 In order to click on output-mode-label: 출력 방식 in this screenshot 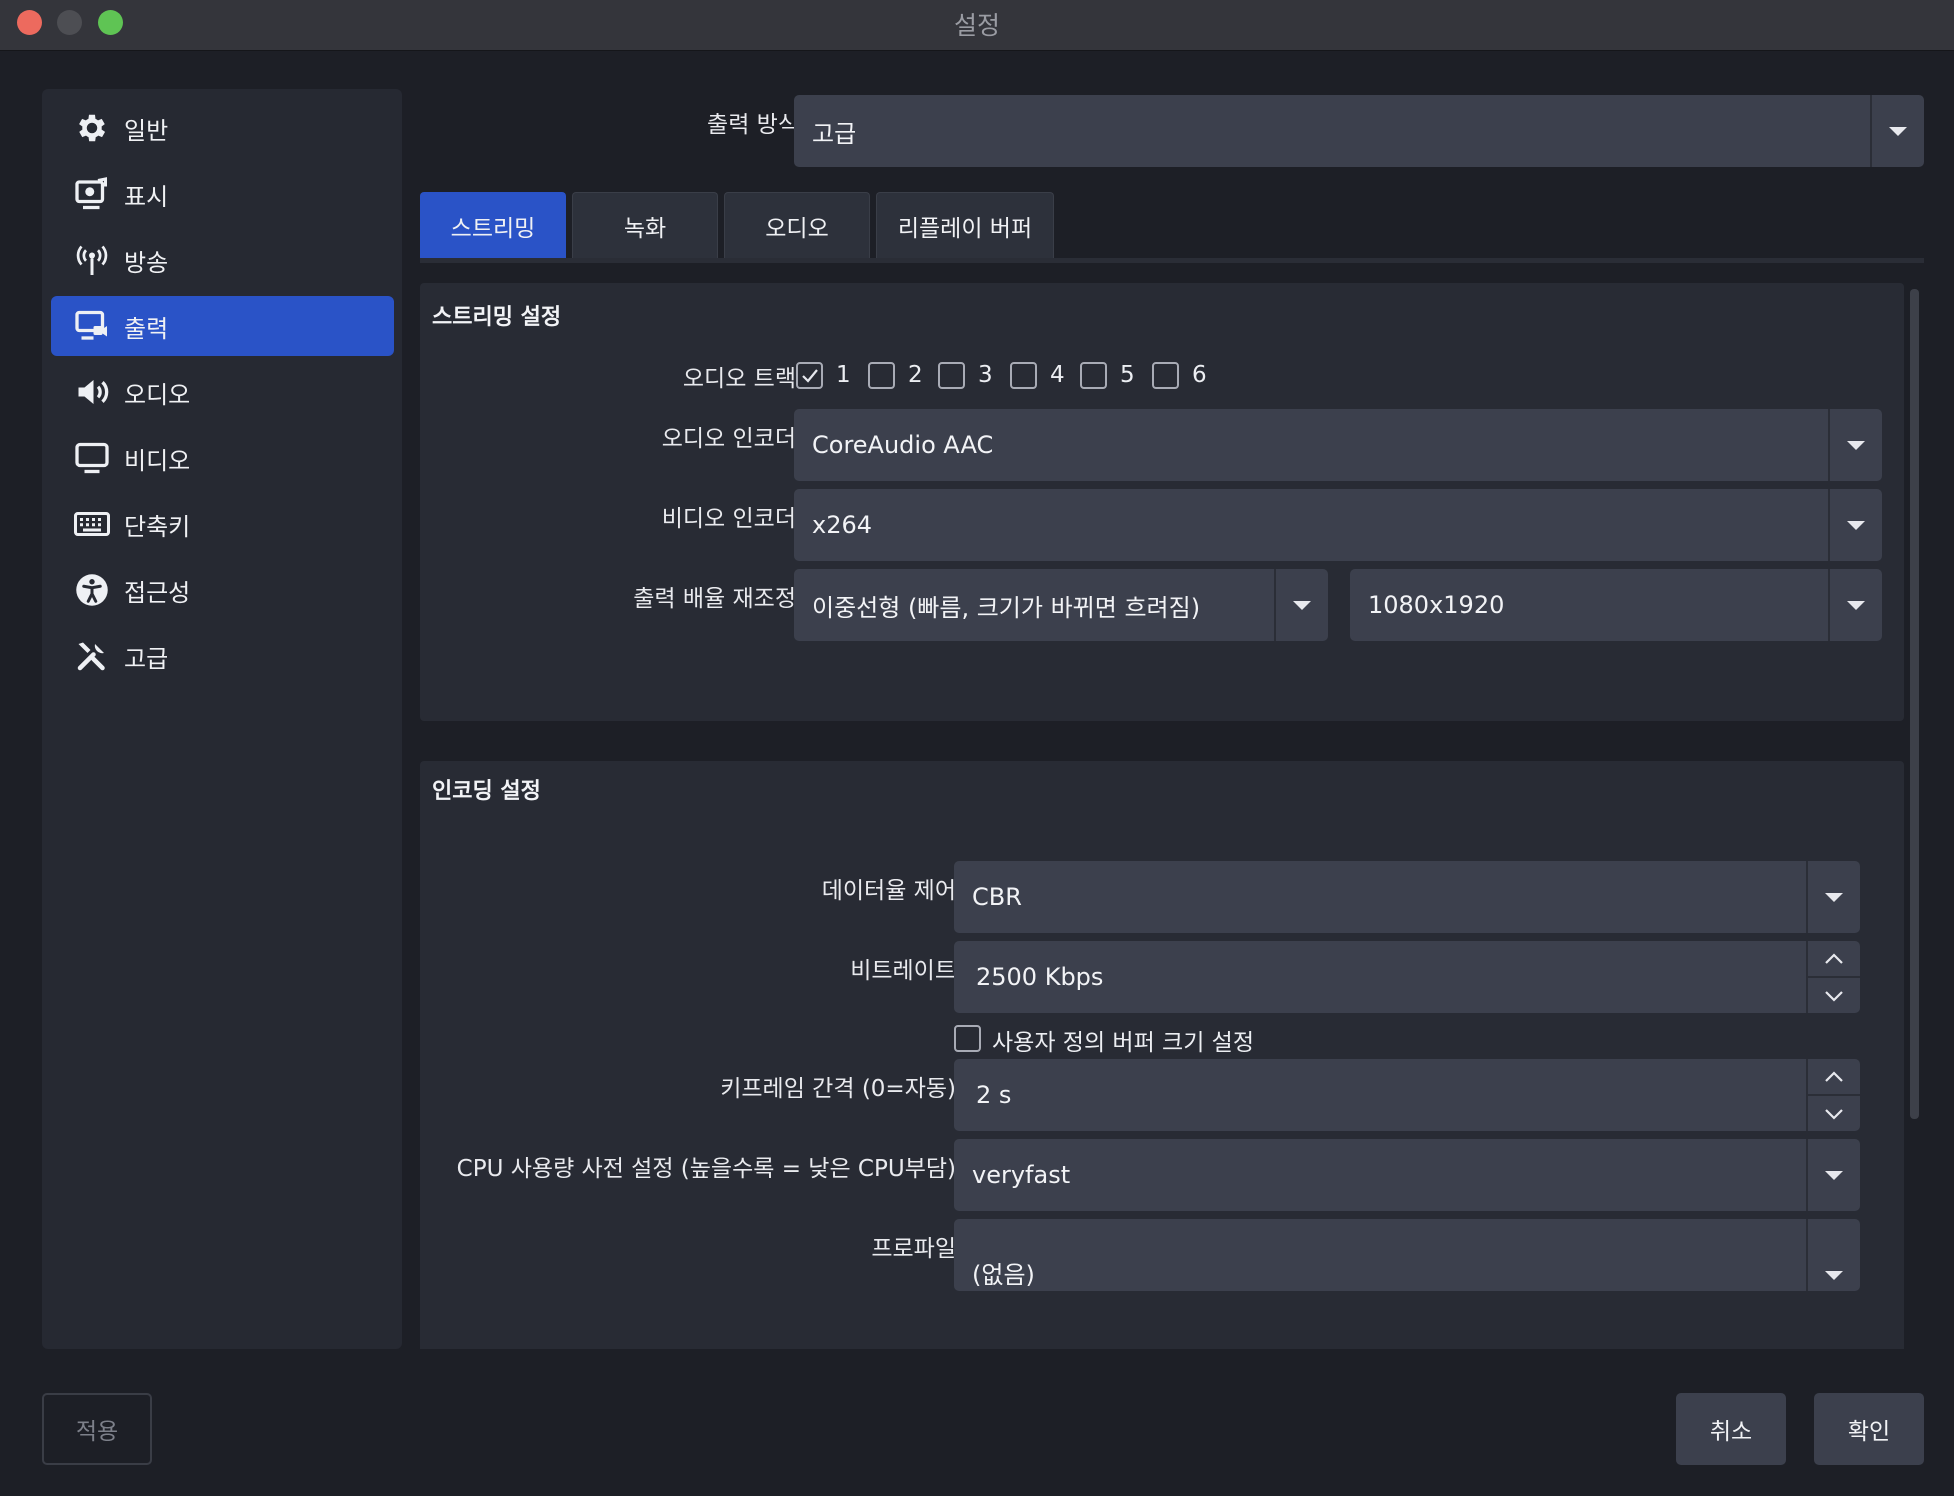, I will do `click(753, 125)`.